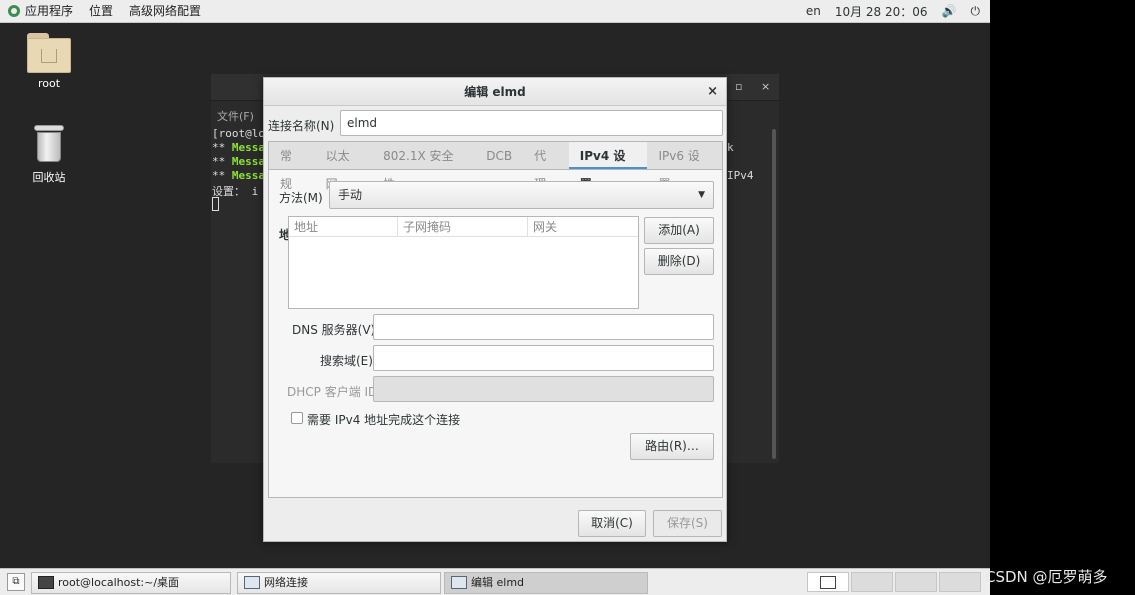  I want to click on column-address: 地址, so click(343, 226).